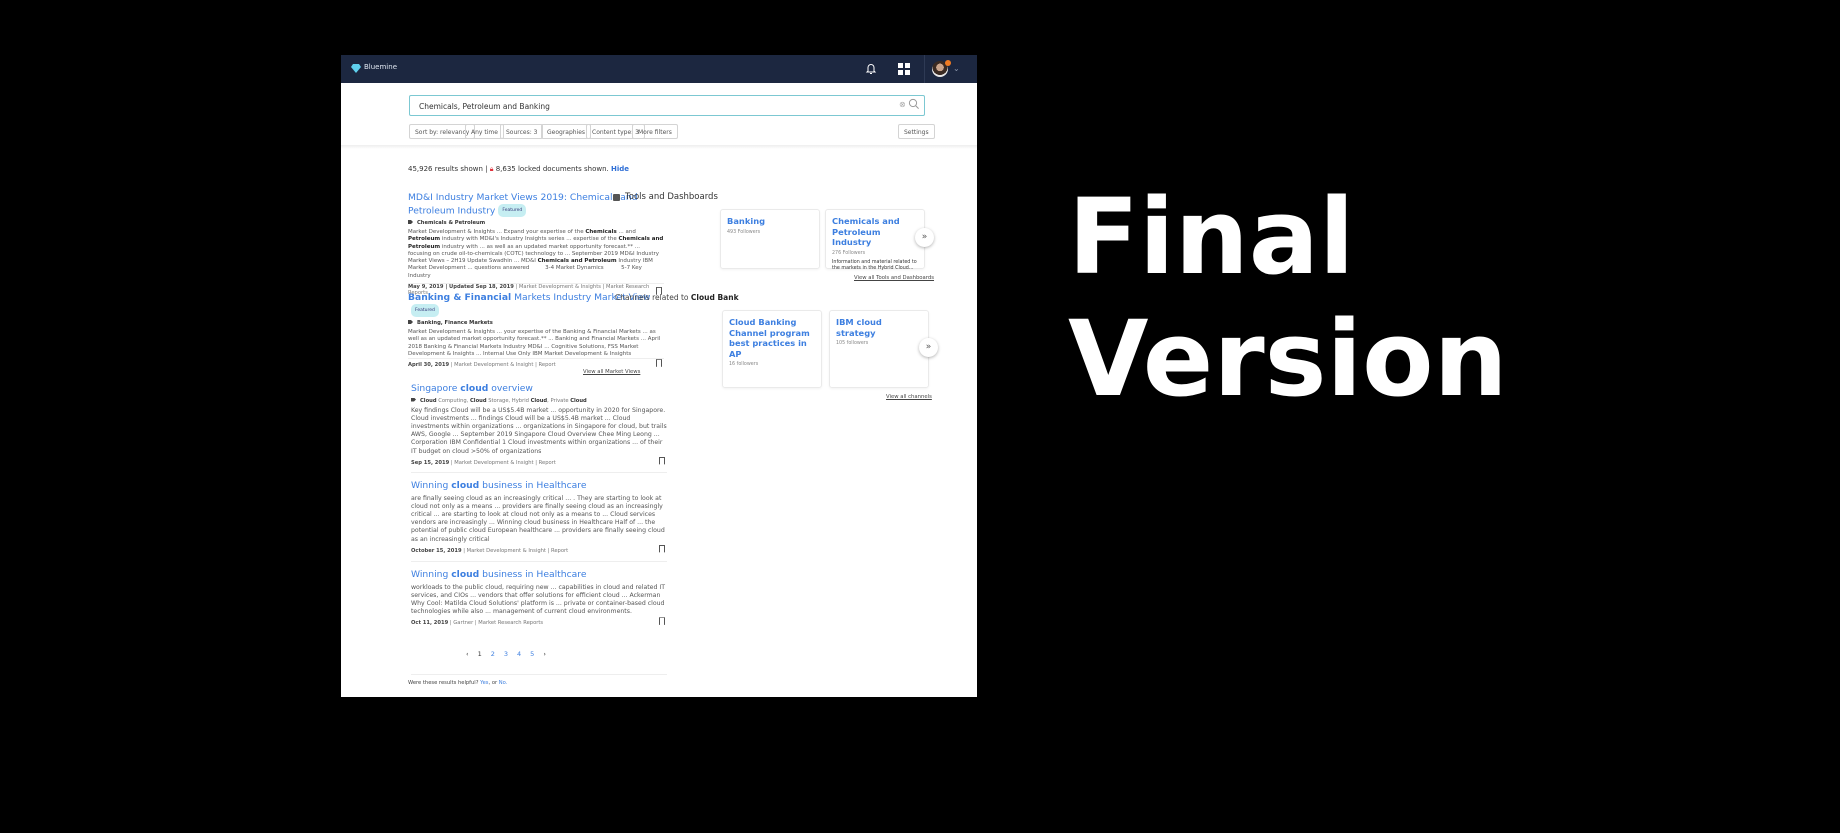 The image size is (1840, 833). What do you see at coordinates (532, 654) in the screenshot?
I see `page-5: 5` at bounding box center [532, 654].